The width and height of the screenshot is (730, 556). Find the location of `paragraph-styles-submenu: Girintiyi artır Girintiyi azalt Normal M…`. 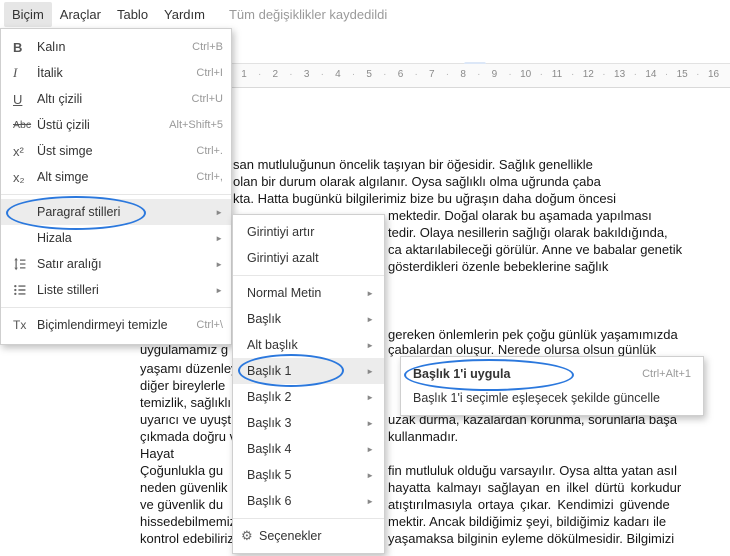

paragraph-styles-submenu: Girintiyi artır Girintiyi azalt Normal M… is located at coordinates (308, 384).